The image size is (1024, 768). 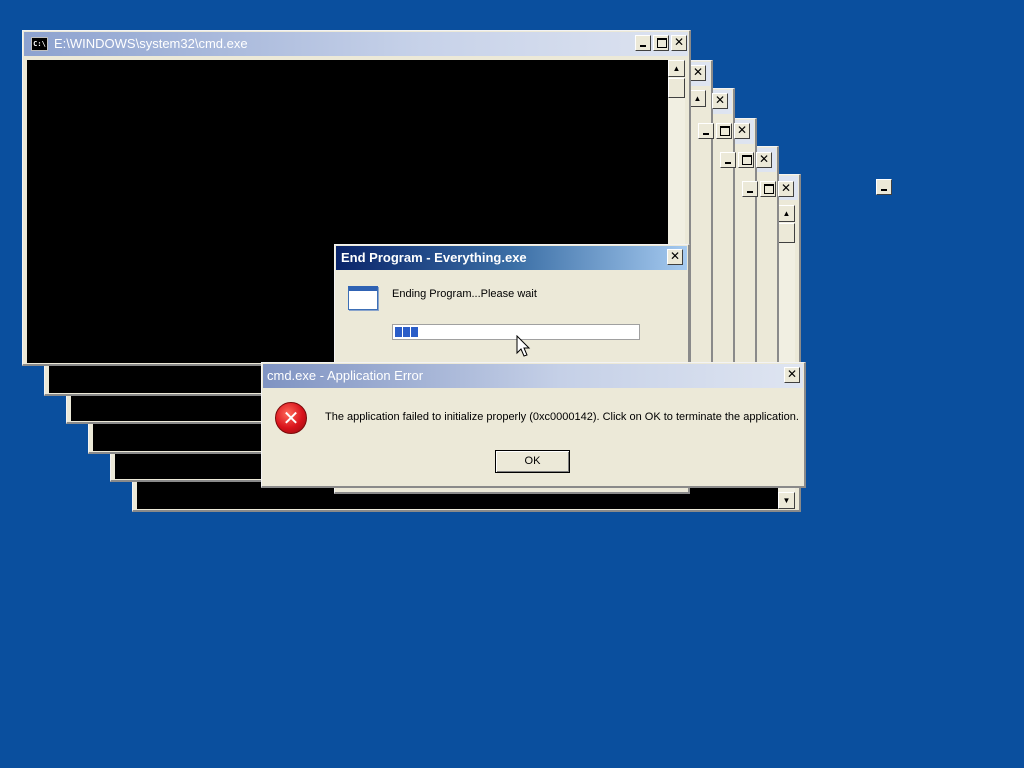 I want to click on cmd-window-titlebar: C:\ E:\WINDOWS\system32\cmd.exe, so click(x=356, y=44).